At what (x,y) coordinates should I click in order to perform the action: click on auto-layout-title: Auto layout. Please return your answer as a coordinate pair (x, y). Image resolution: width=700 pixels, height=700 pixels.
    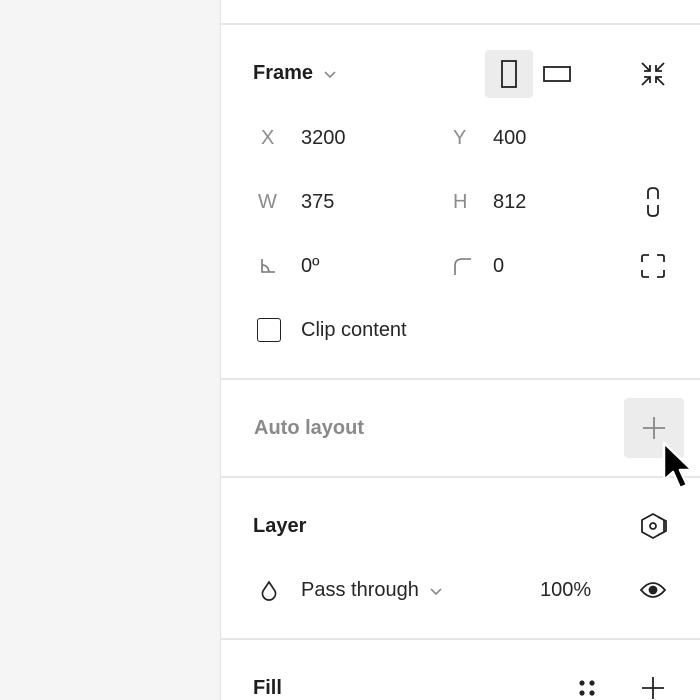
    Looking at the image, I should click on (309, 428).